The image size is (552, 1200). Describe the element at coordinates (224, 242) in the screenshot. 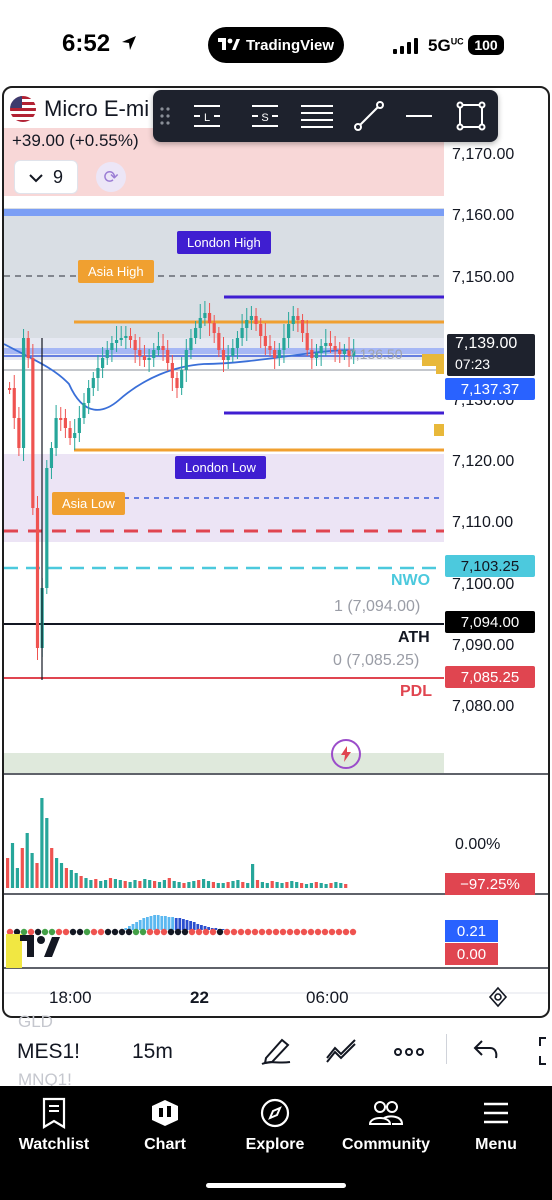

I see `london-high-label: London High` at that location.